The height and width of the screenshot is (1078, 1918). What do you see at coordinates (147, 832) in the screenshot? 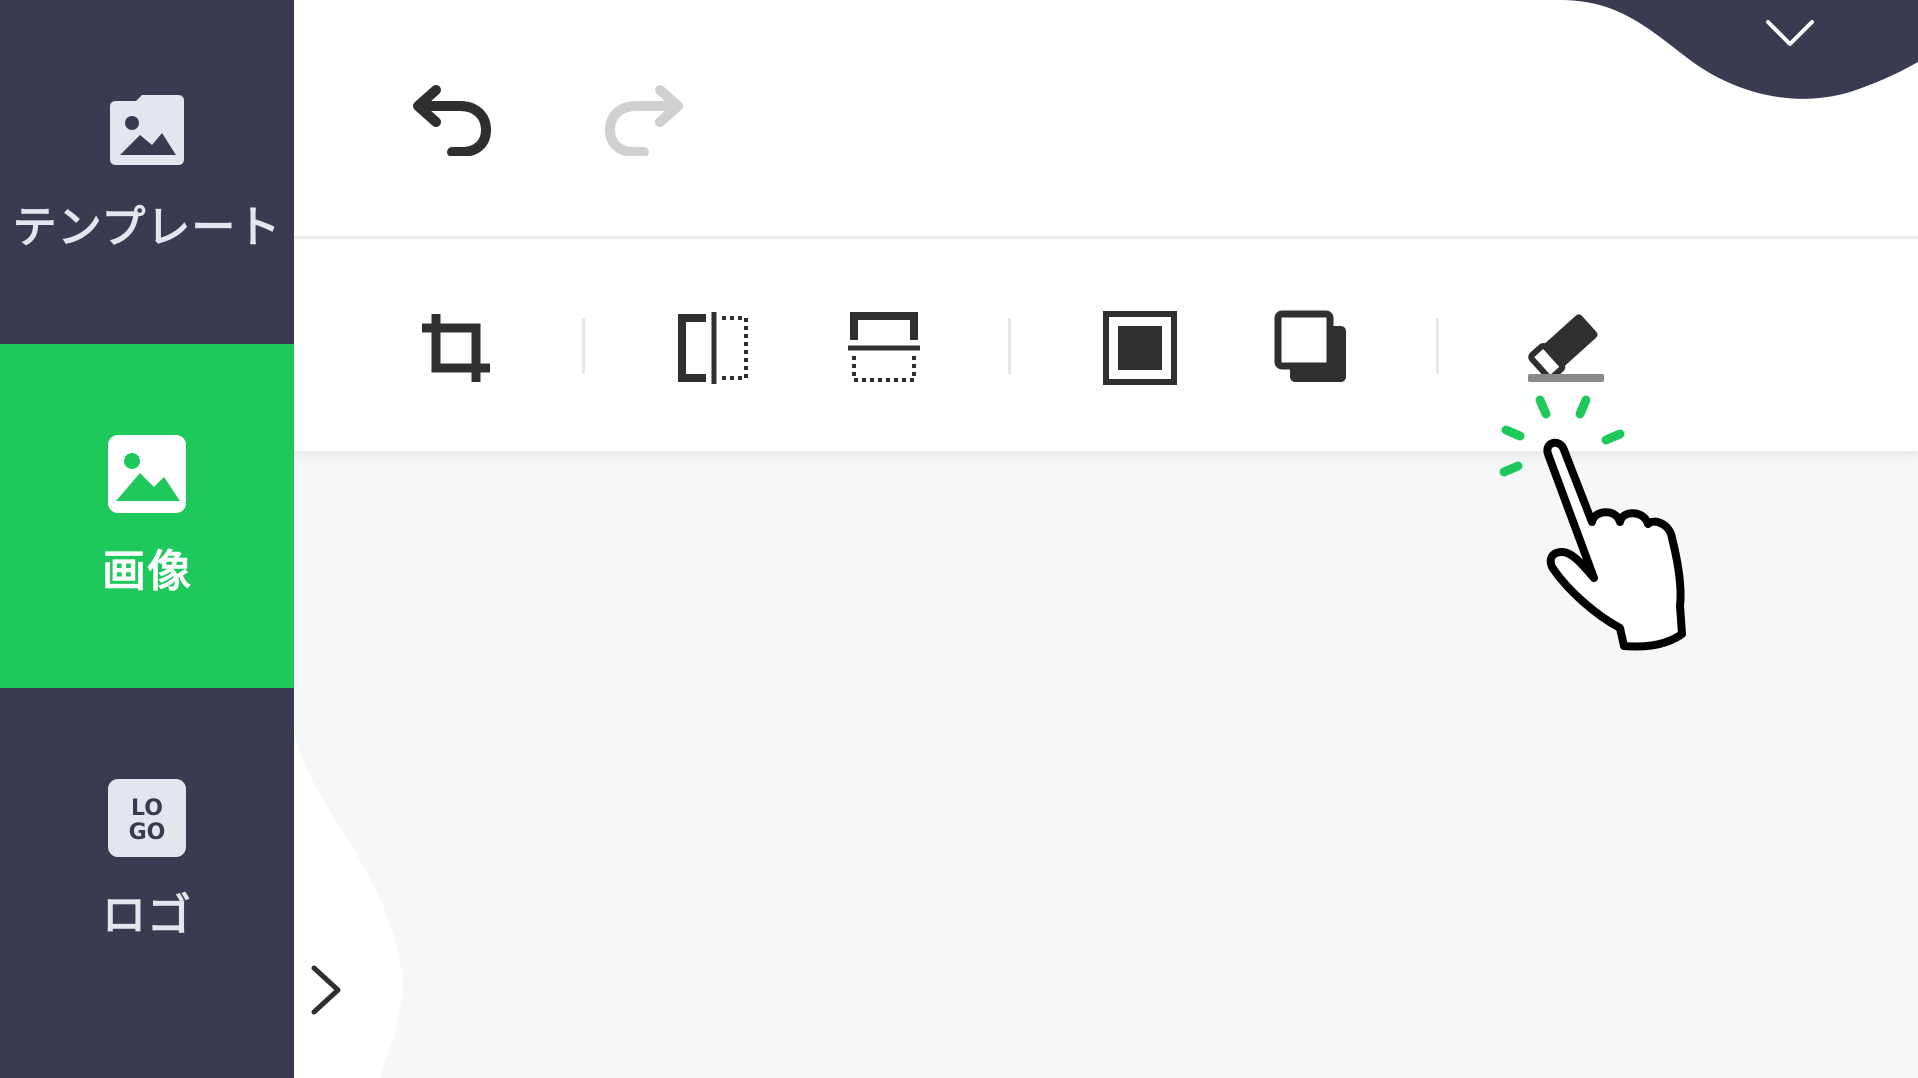
I see `svg-text: GO` at bounding box center [147, 832].